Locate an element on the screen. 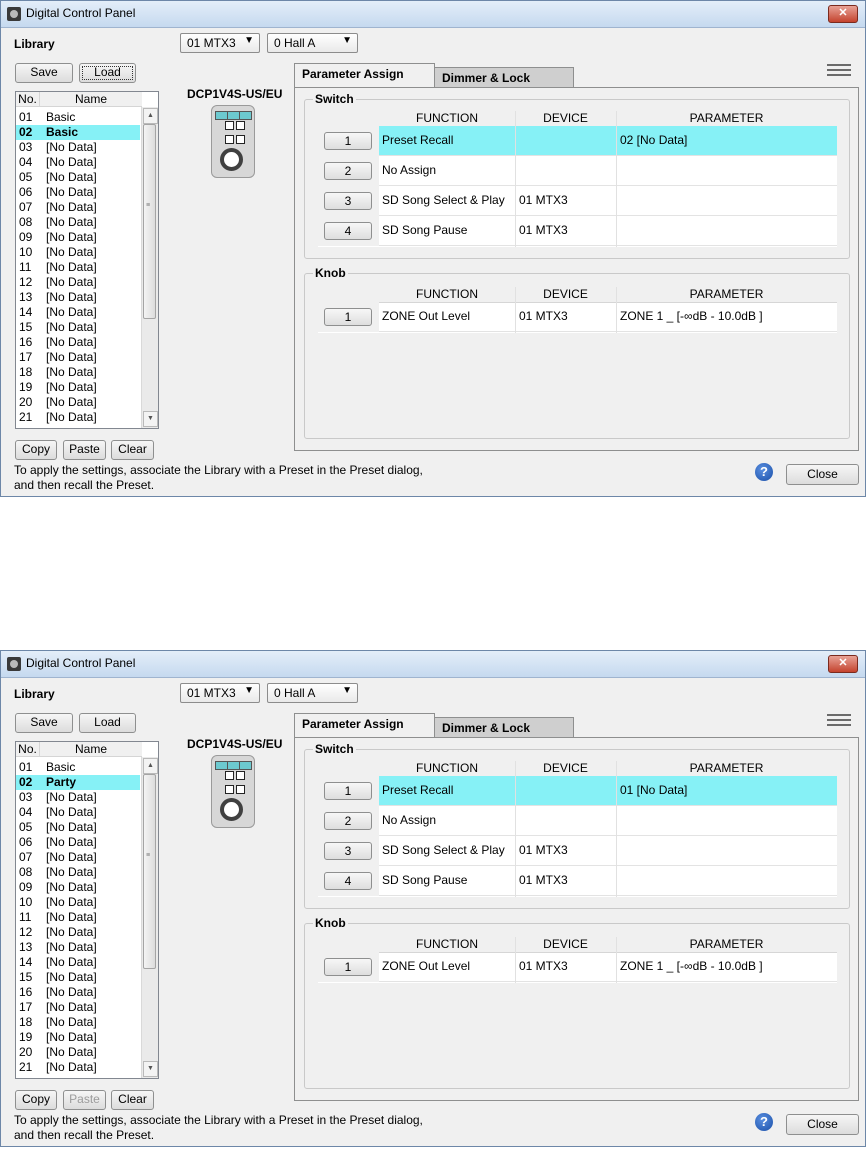  list-item: 03 [No Data] is located at coordinates (78, 147).